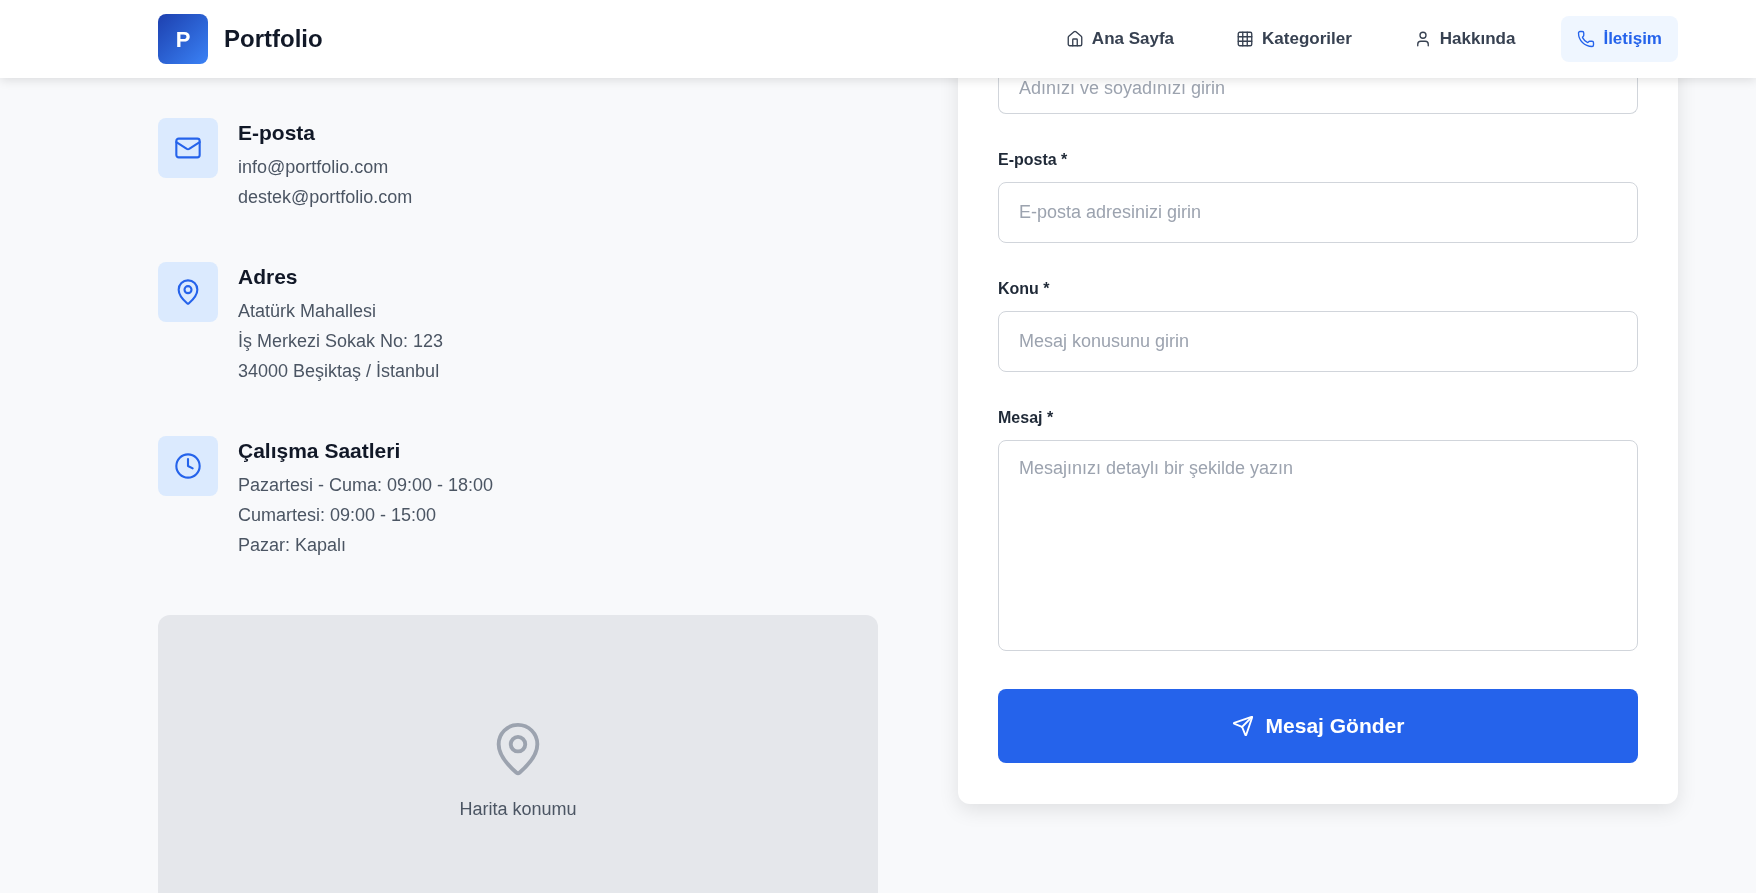 Image resolution: width=1756 pixels, height=893 pixels. Describe the element at coordinates (293, 545) in the screenshot. I see `info-text: Pazar: Kapalı` at that location.